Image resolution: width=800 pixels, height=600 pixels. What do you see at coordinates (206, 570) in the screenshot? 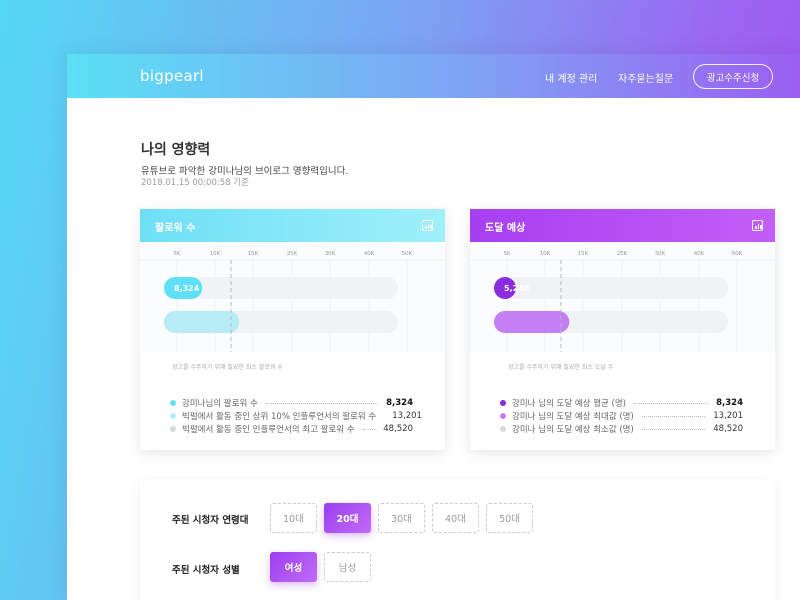
I see `gender-label: 주된 시청자 성별` at bounding box center [206, 570].